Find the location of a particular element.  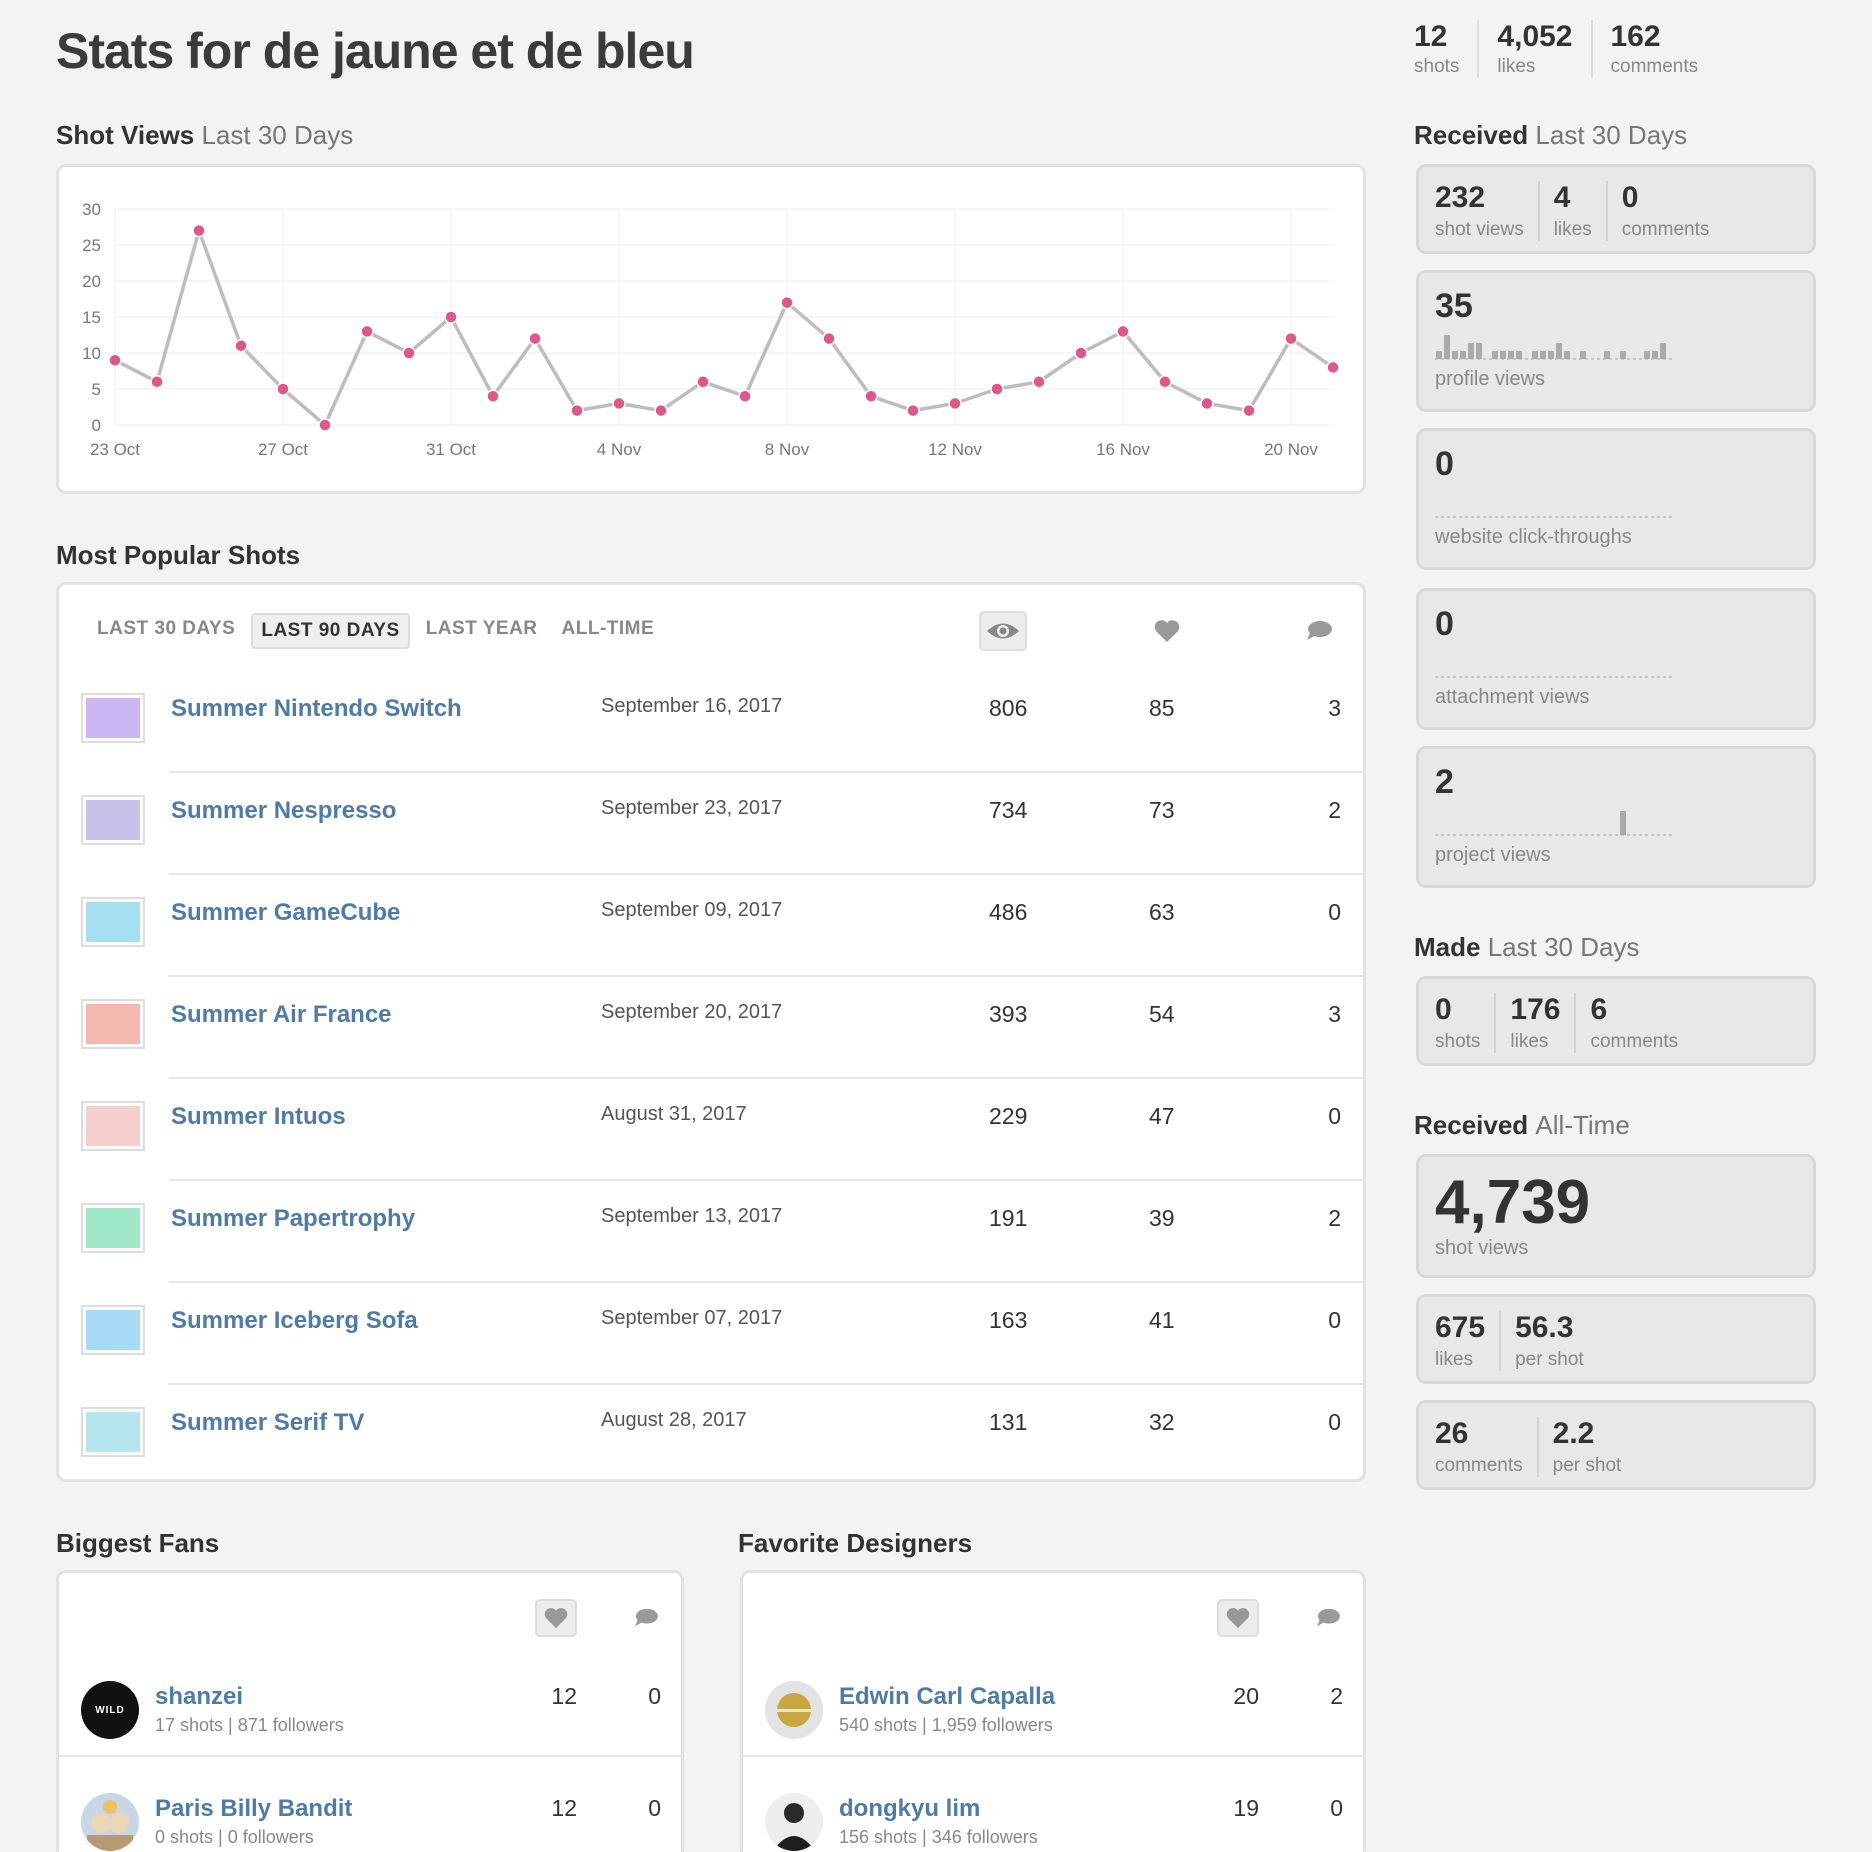

y-tick-label: 25 is located at coordinates (91, 245).